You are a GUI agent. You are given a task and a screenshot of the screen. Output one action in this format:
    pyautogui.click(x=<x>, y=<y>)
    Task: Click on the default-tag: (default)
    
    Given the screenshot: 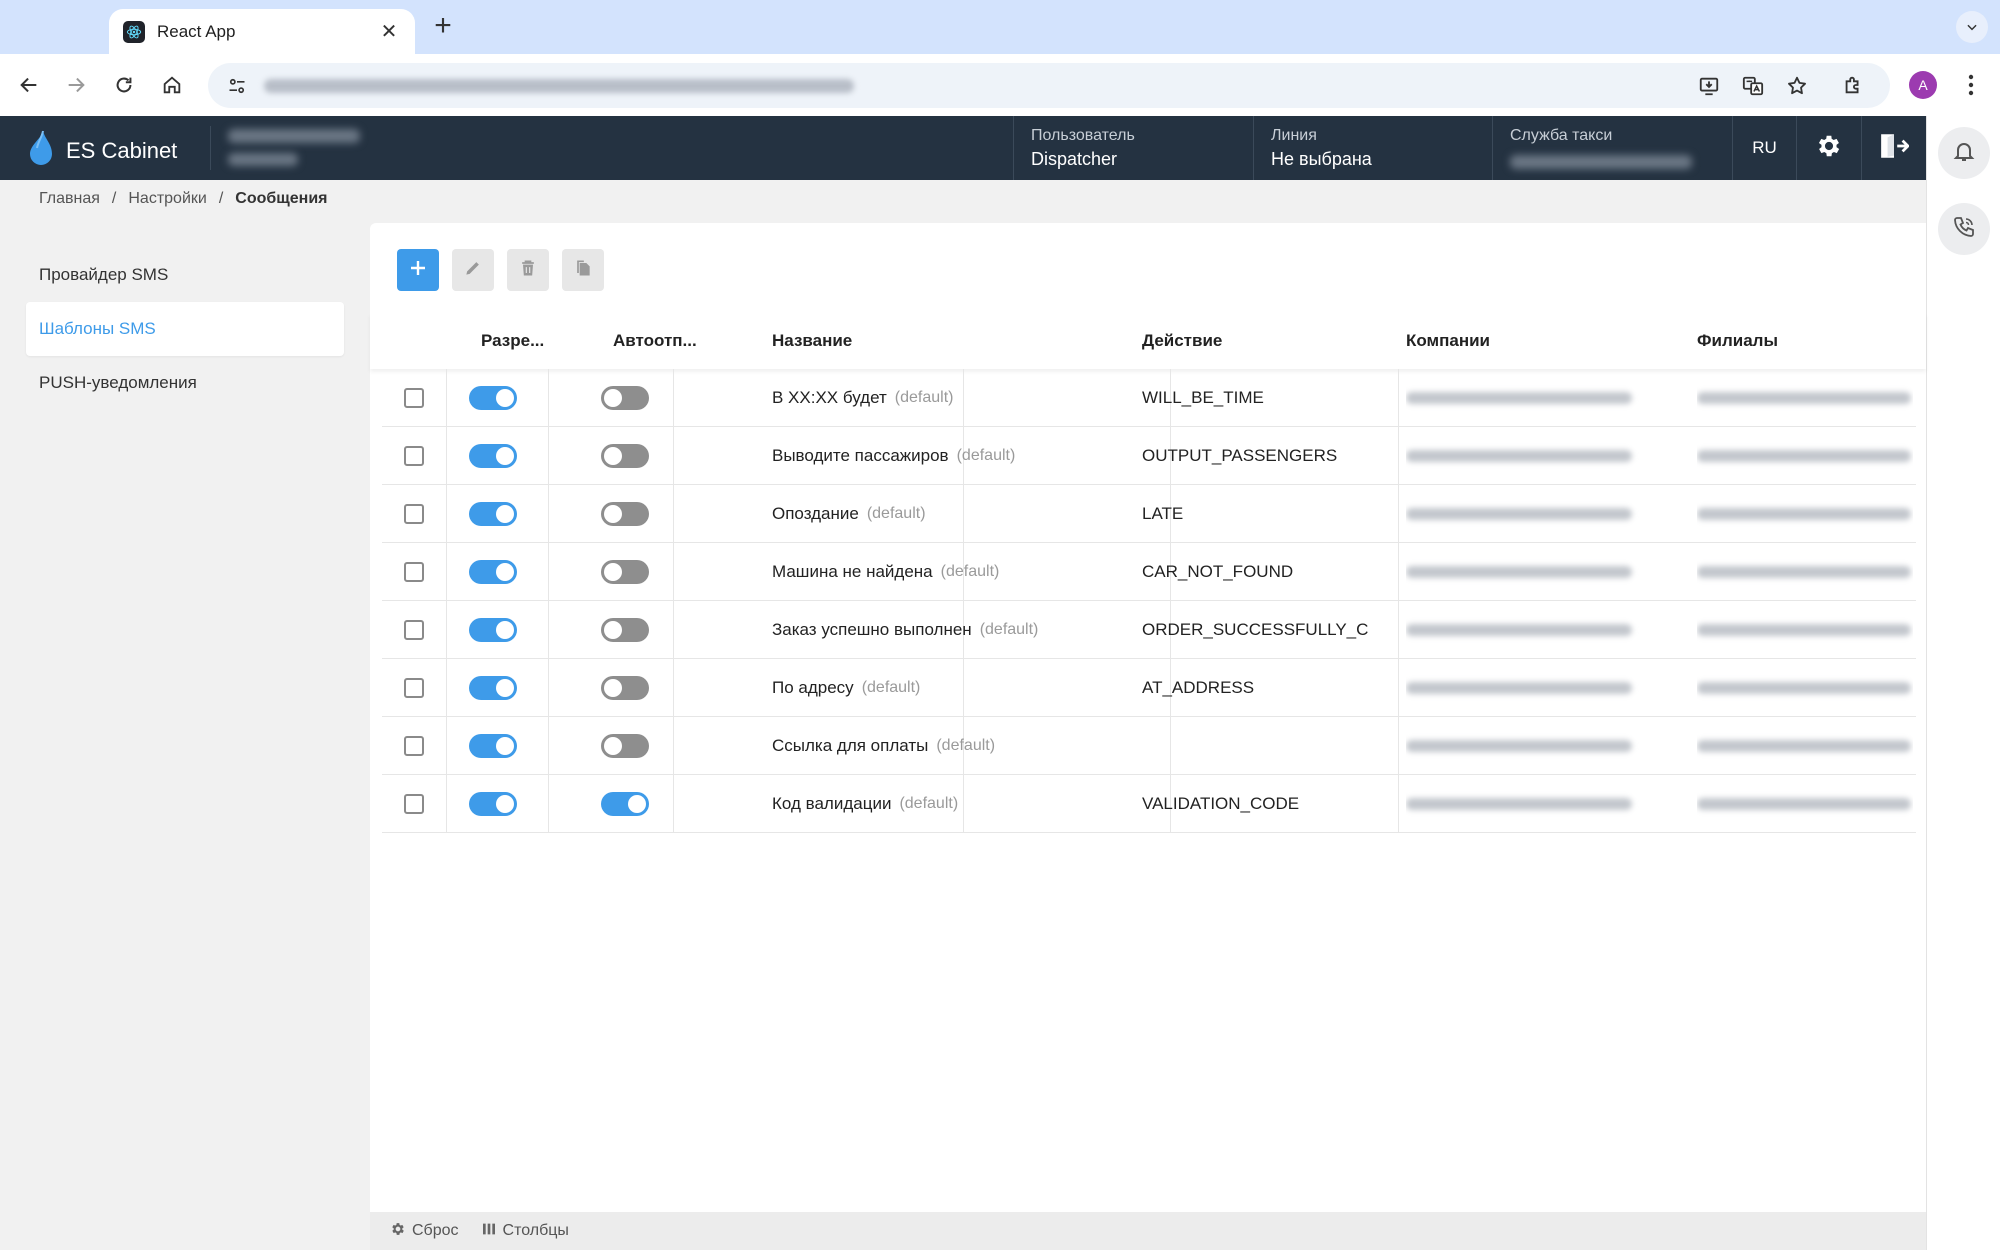 What is the action you would take?
    pyautogui.click(x=891, y=687)
    